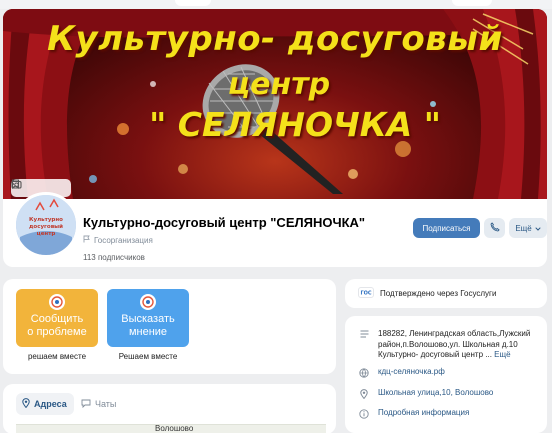 The image size is (552, 433). I want to click on svg-text: досуговый, so click(46, 226).